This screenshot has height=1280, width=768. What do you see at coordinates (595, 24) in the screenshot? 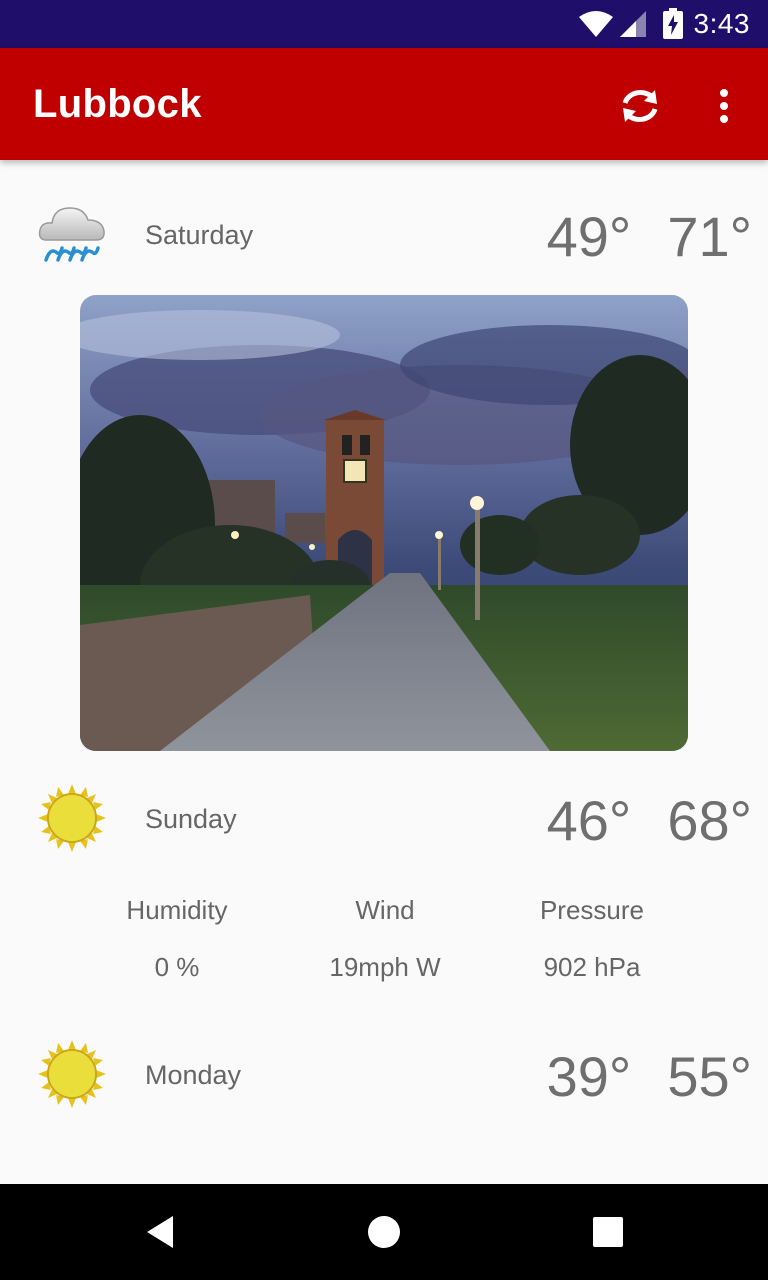
I see `wifi-icon` at bounding box center [595, 24].